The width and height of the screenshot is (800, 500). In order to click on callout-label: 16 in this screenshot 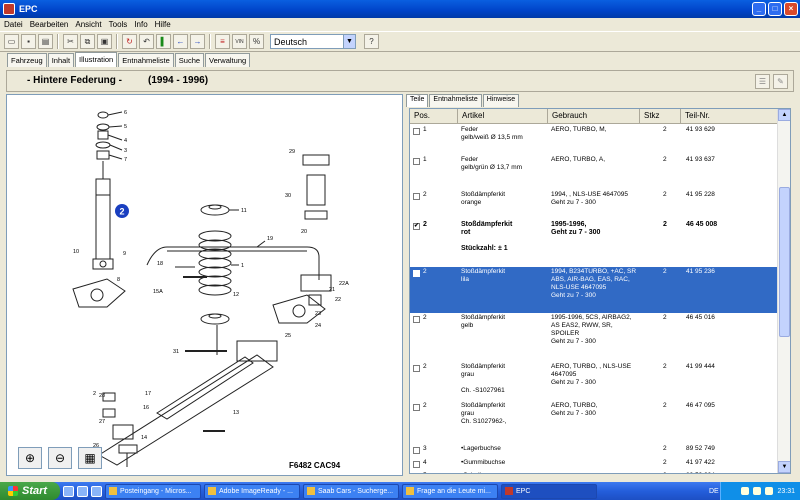, I will do `click(146, 408)`.